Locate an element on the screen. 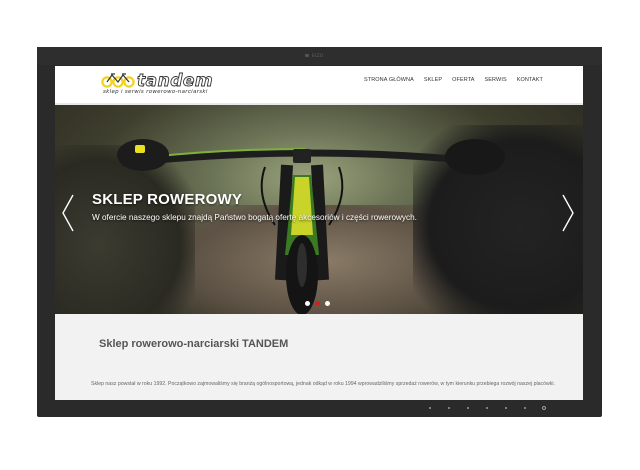  section-title: Sklep rowerowo-narciarski TANDEM is located at coordinates (194, 344).